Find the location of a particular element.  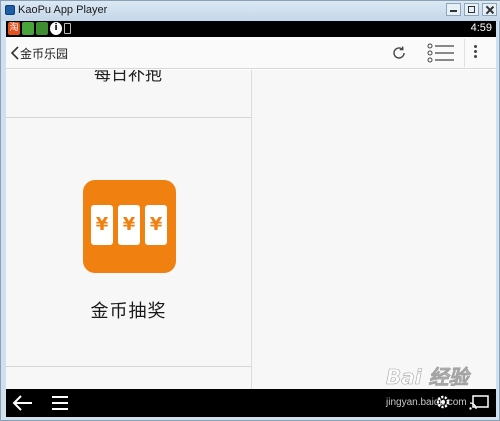

app-player-logo-icon is located at coordinates (10, 10).